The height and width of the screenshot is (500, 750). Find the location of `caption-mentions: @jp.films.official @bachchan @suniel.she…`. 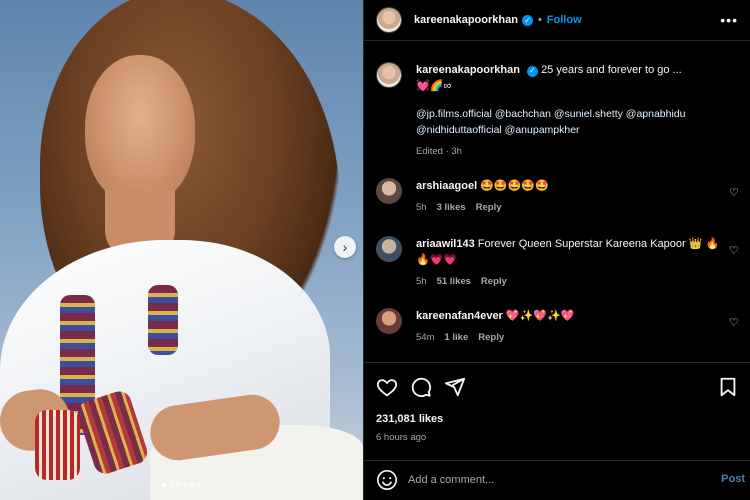

caption-mentions: @jp.films.official @bachchan @suniel.she… is located at coordinates (551, 114).